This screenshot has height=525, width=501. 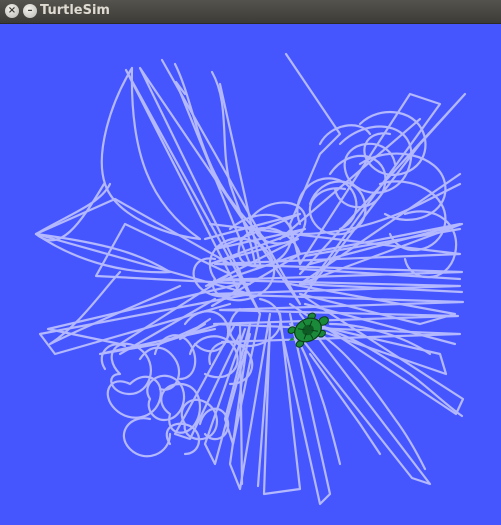 I want to click on minimize-icon: –, so click(x=30, y=10).